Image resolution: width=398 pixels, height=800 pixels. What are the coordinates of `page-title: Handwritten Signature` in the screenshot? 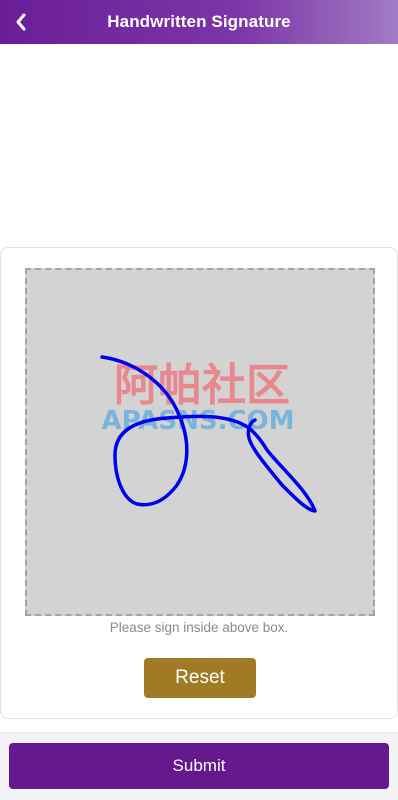 It's located at (199, 21).